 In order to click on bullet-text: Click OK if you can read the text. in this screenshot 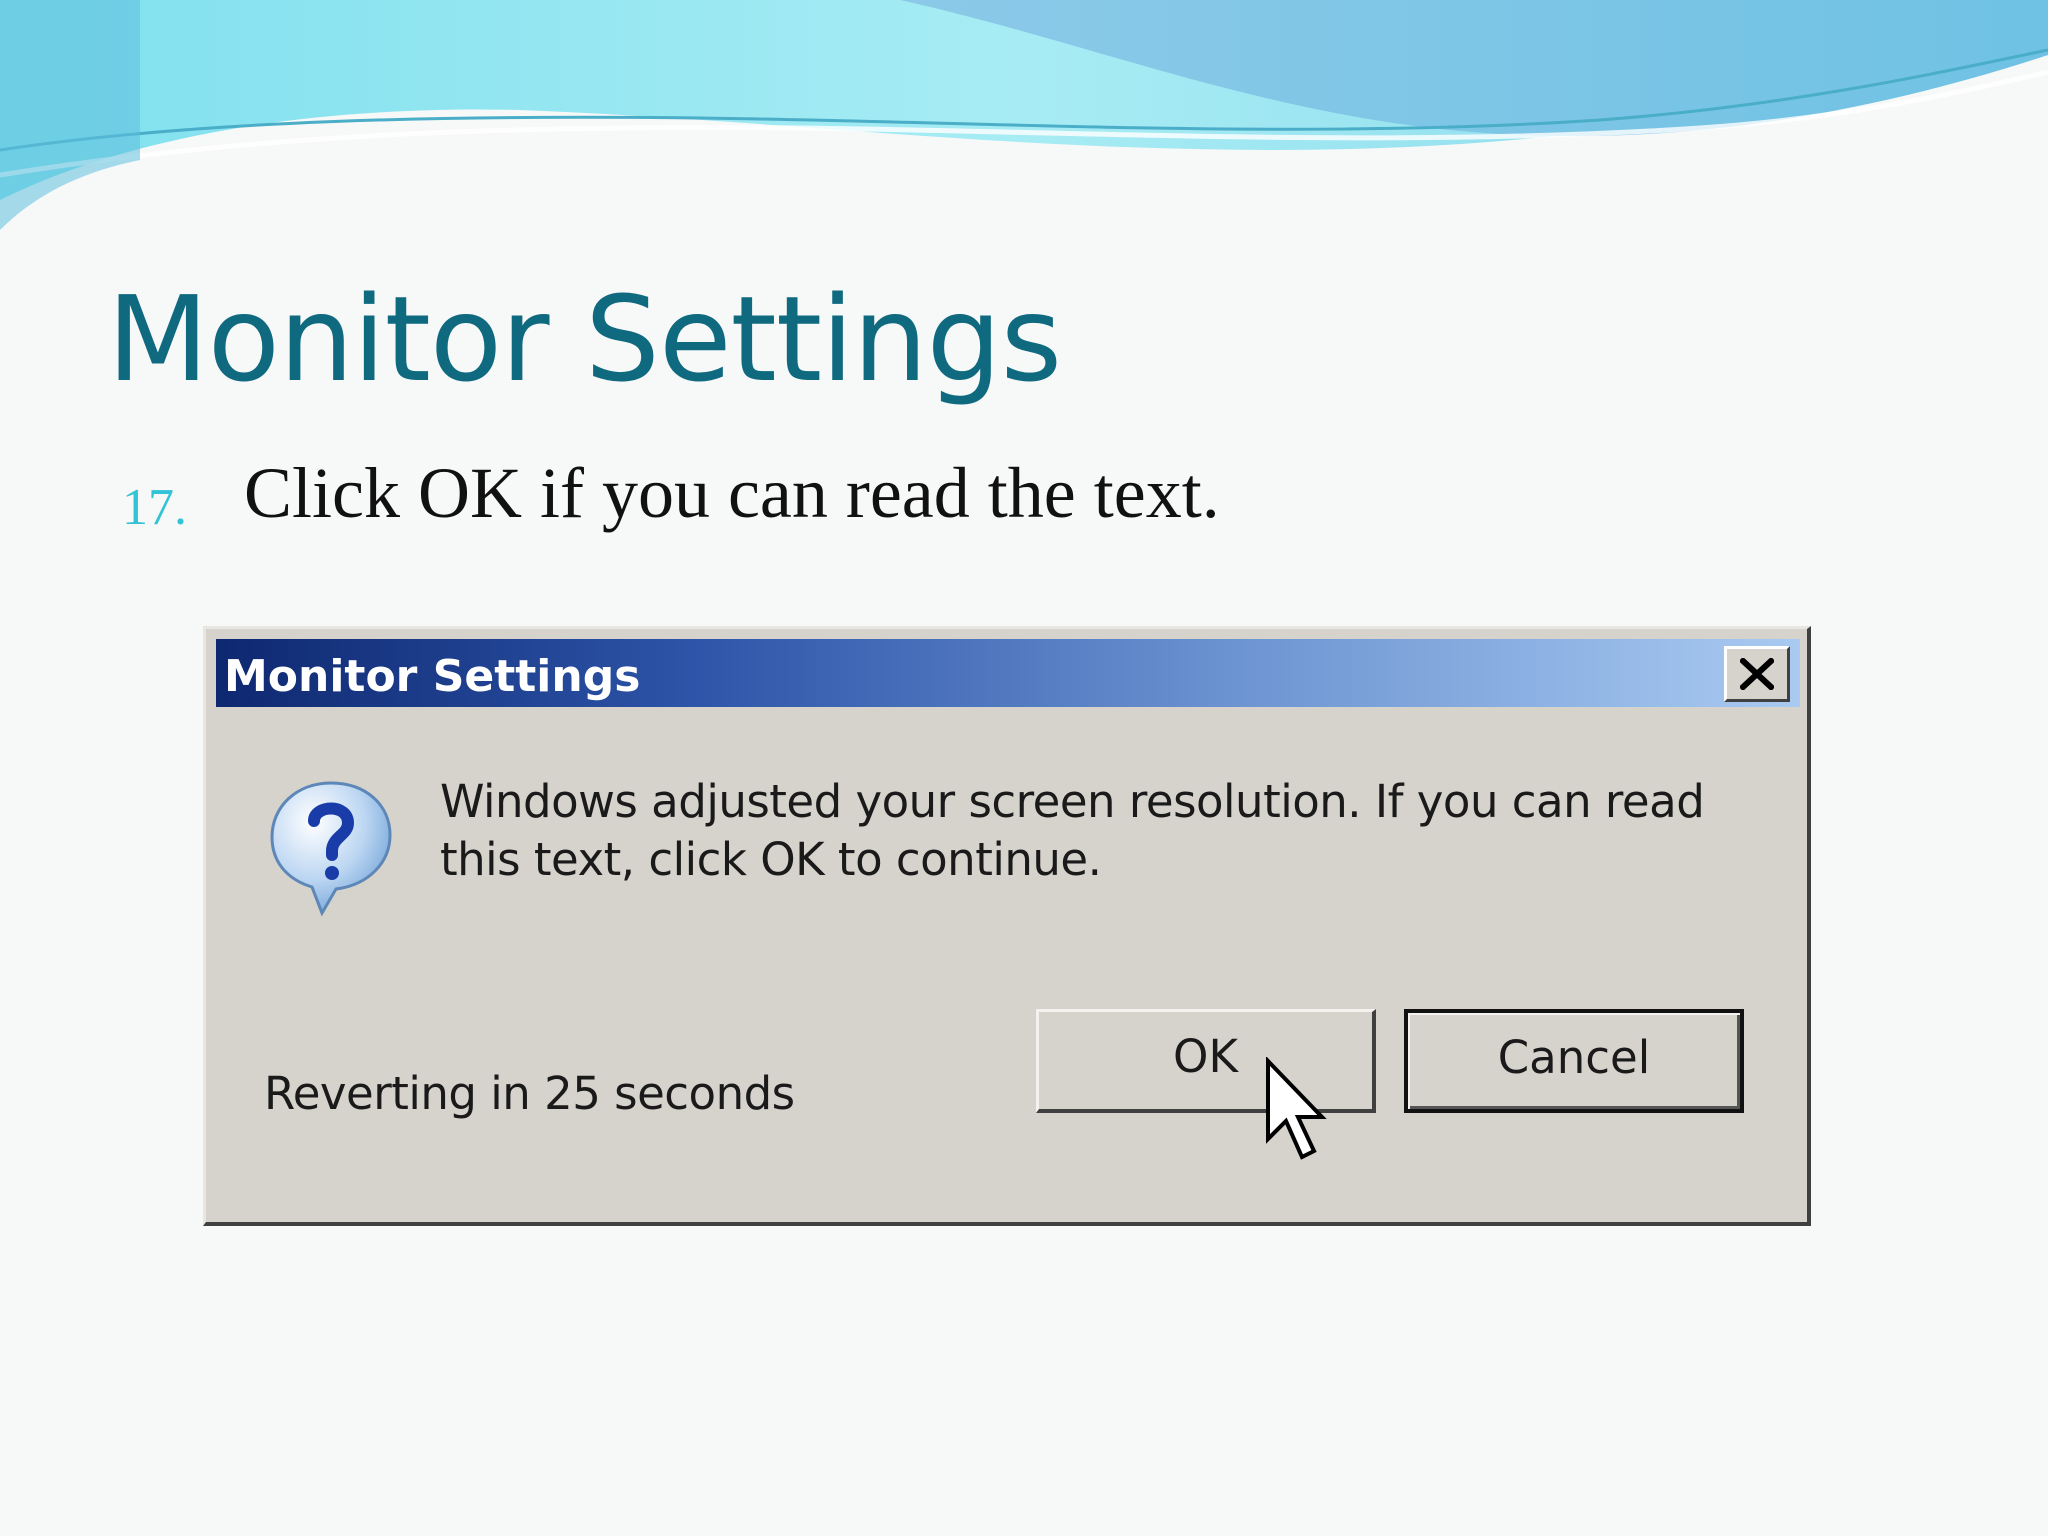, I will do `click(732, 493)`.